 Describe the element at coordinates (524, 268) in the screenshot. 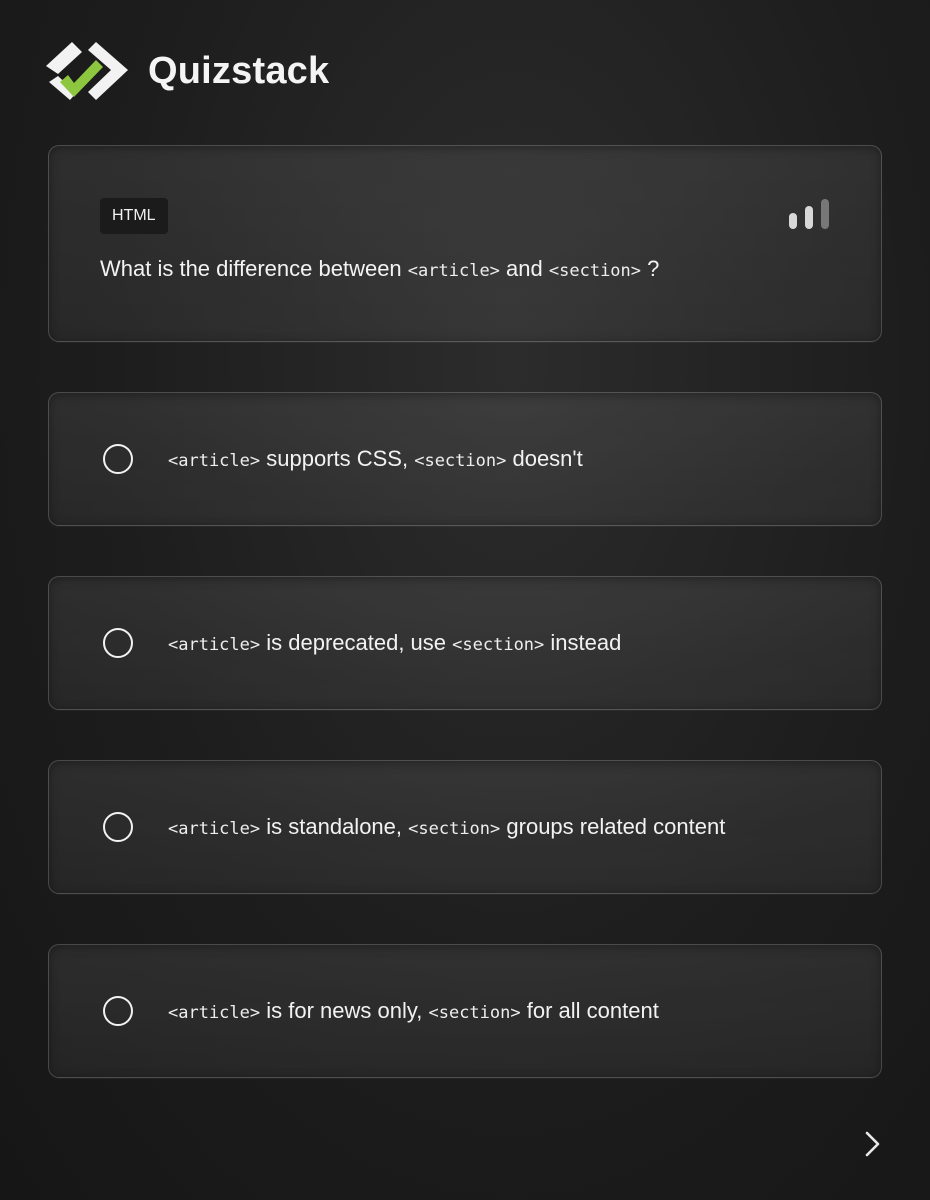

I see `question-text-part: and` at that location.